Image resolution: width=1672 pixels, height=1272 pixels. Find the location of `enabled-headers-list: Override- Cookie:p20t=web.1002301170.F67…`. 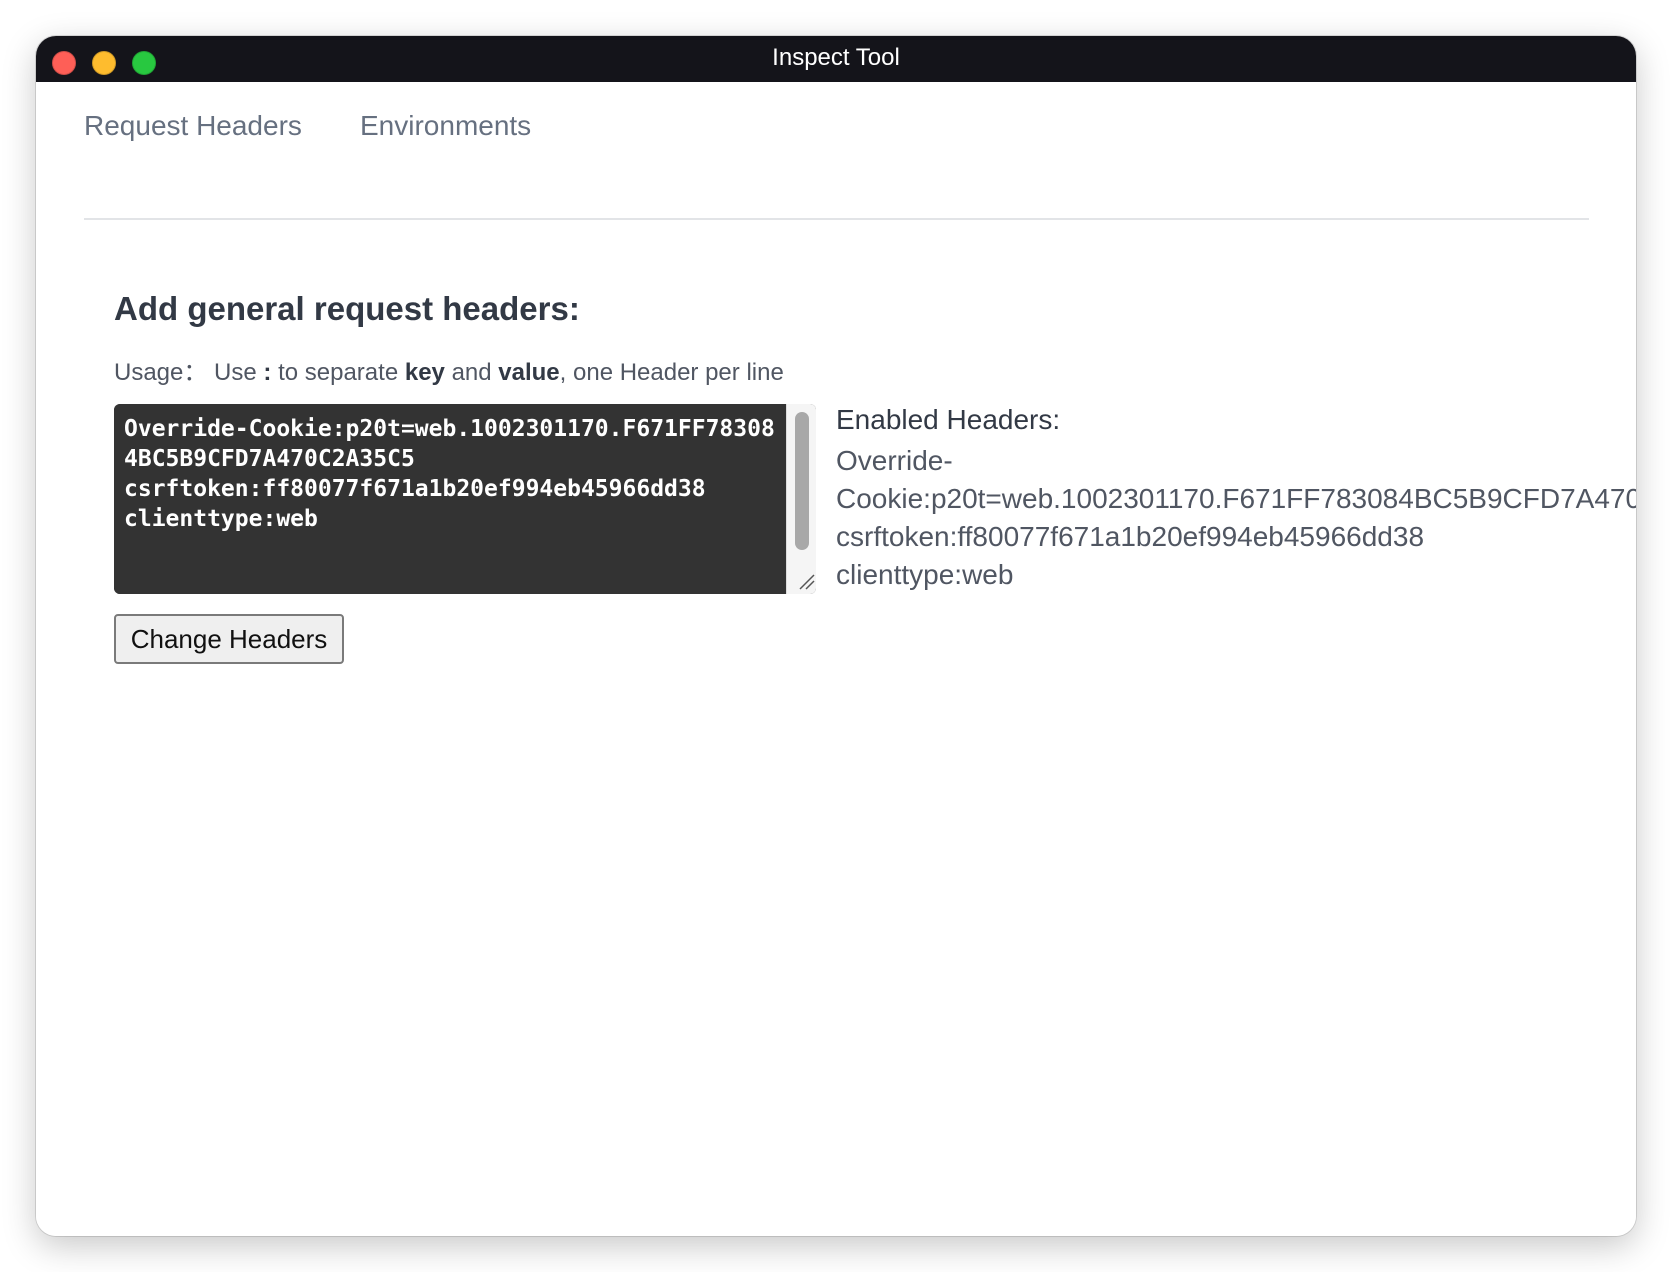

enabled-headers-list: Override- Cookie:p20t=web.1002301170.F67… is located at coordinates (1236, 518).